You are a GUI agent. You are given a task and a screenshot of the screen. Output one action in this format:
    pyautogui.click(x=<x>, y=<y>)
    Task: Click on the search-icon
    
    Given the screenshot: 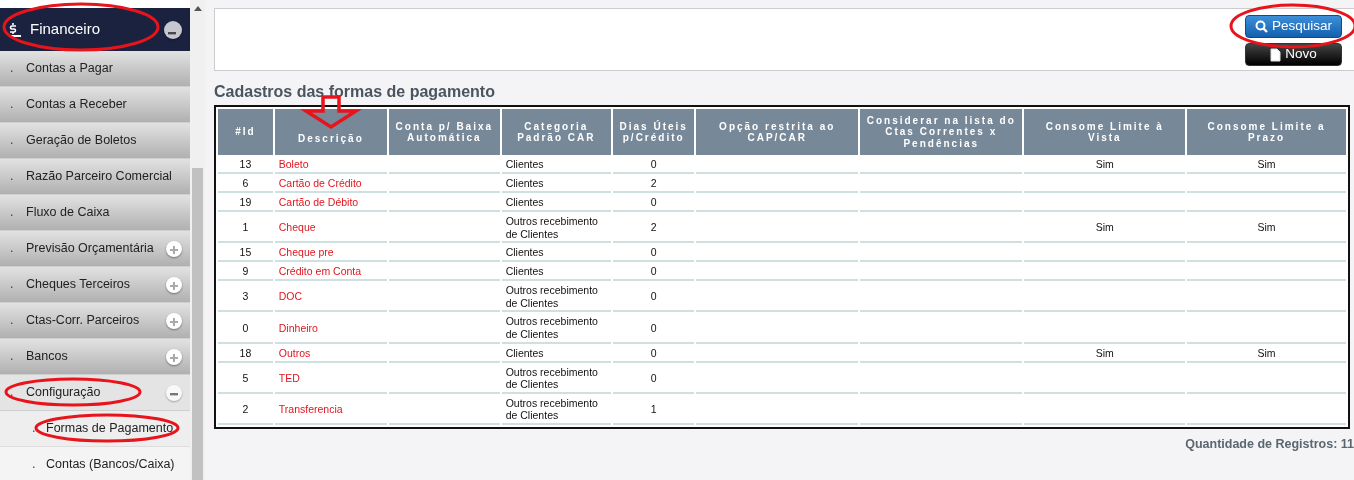 What is the action you would take?
    pyautogui.click(x=1261, y=26)
    